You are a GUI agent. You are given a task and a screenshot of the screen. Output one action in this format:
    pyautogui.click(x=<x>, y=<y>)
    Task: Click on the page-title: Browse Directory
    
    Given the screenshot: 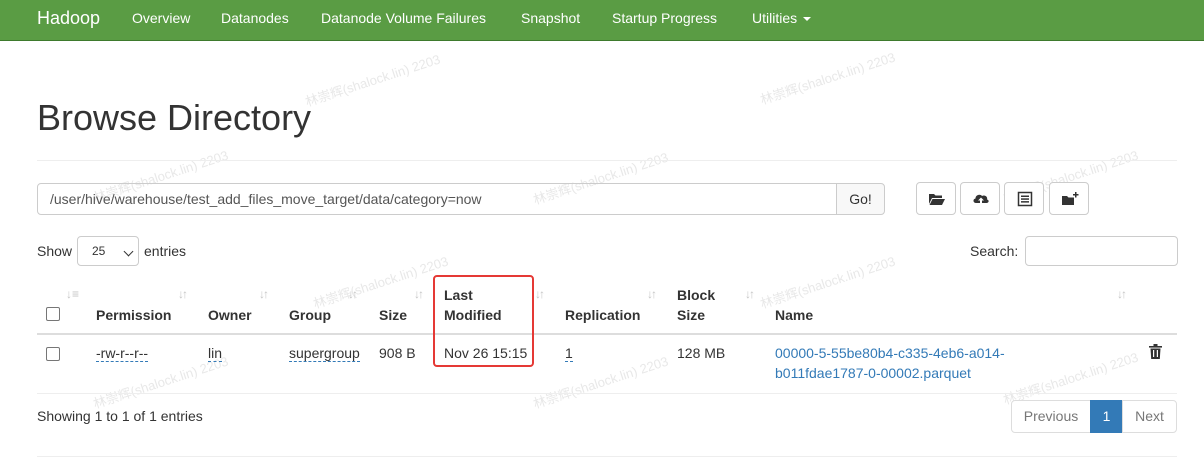 What is the action you would take?
    pyautogui.click(x=174, y=117)
    